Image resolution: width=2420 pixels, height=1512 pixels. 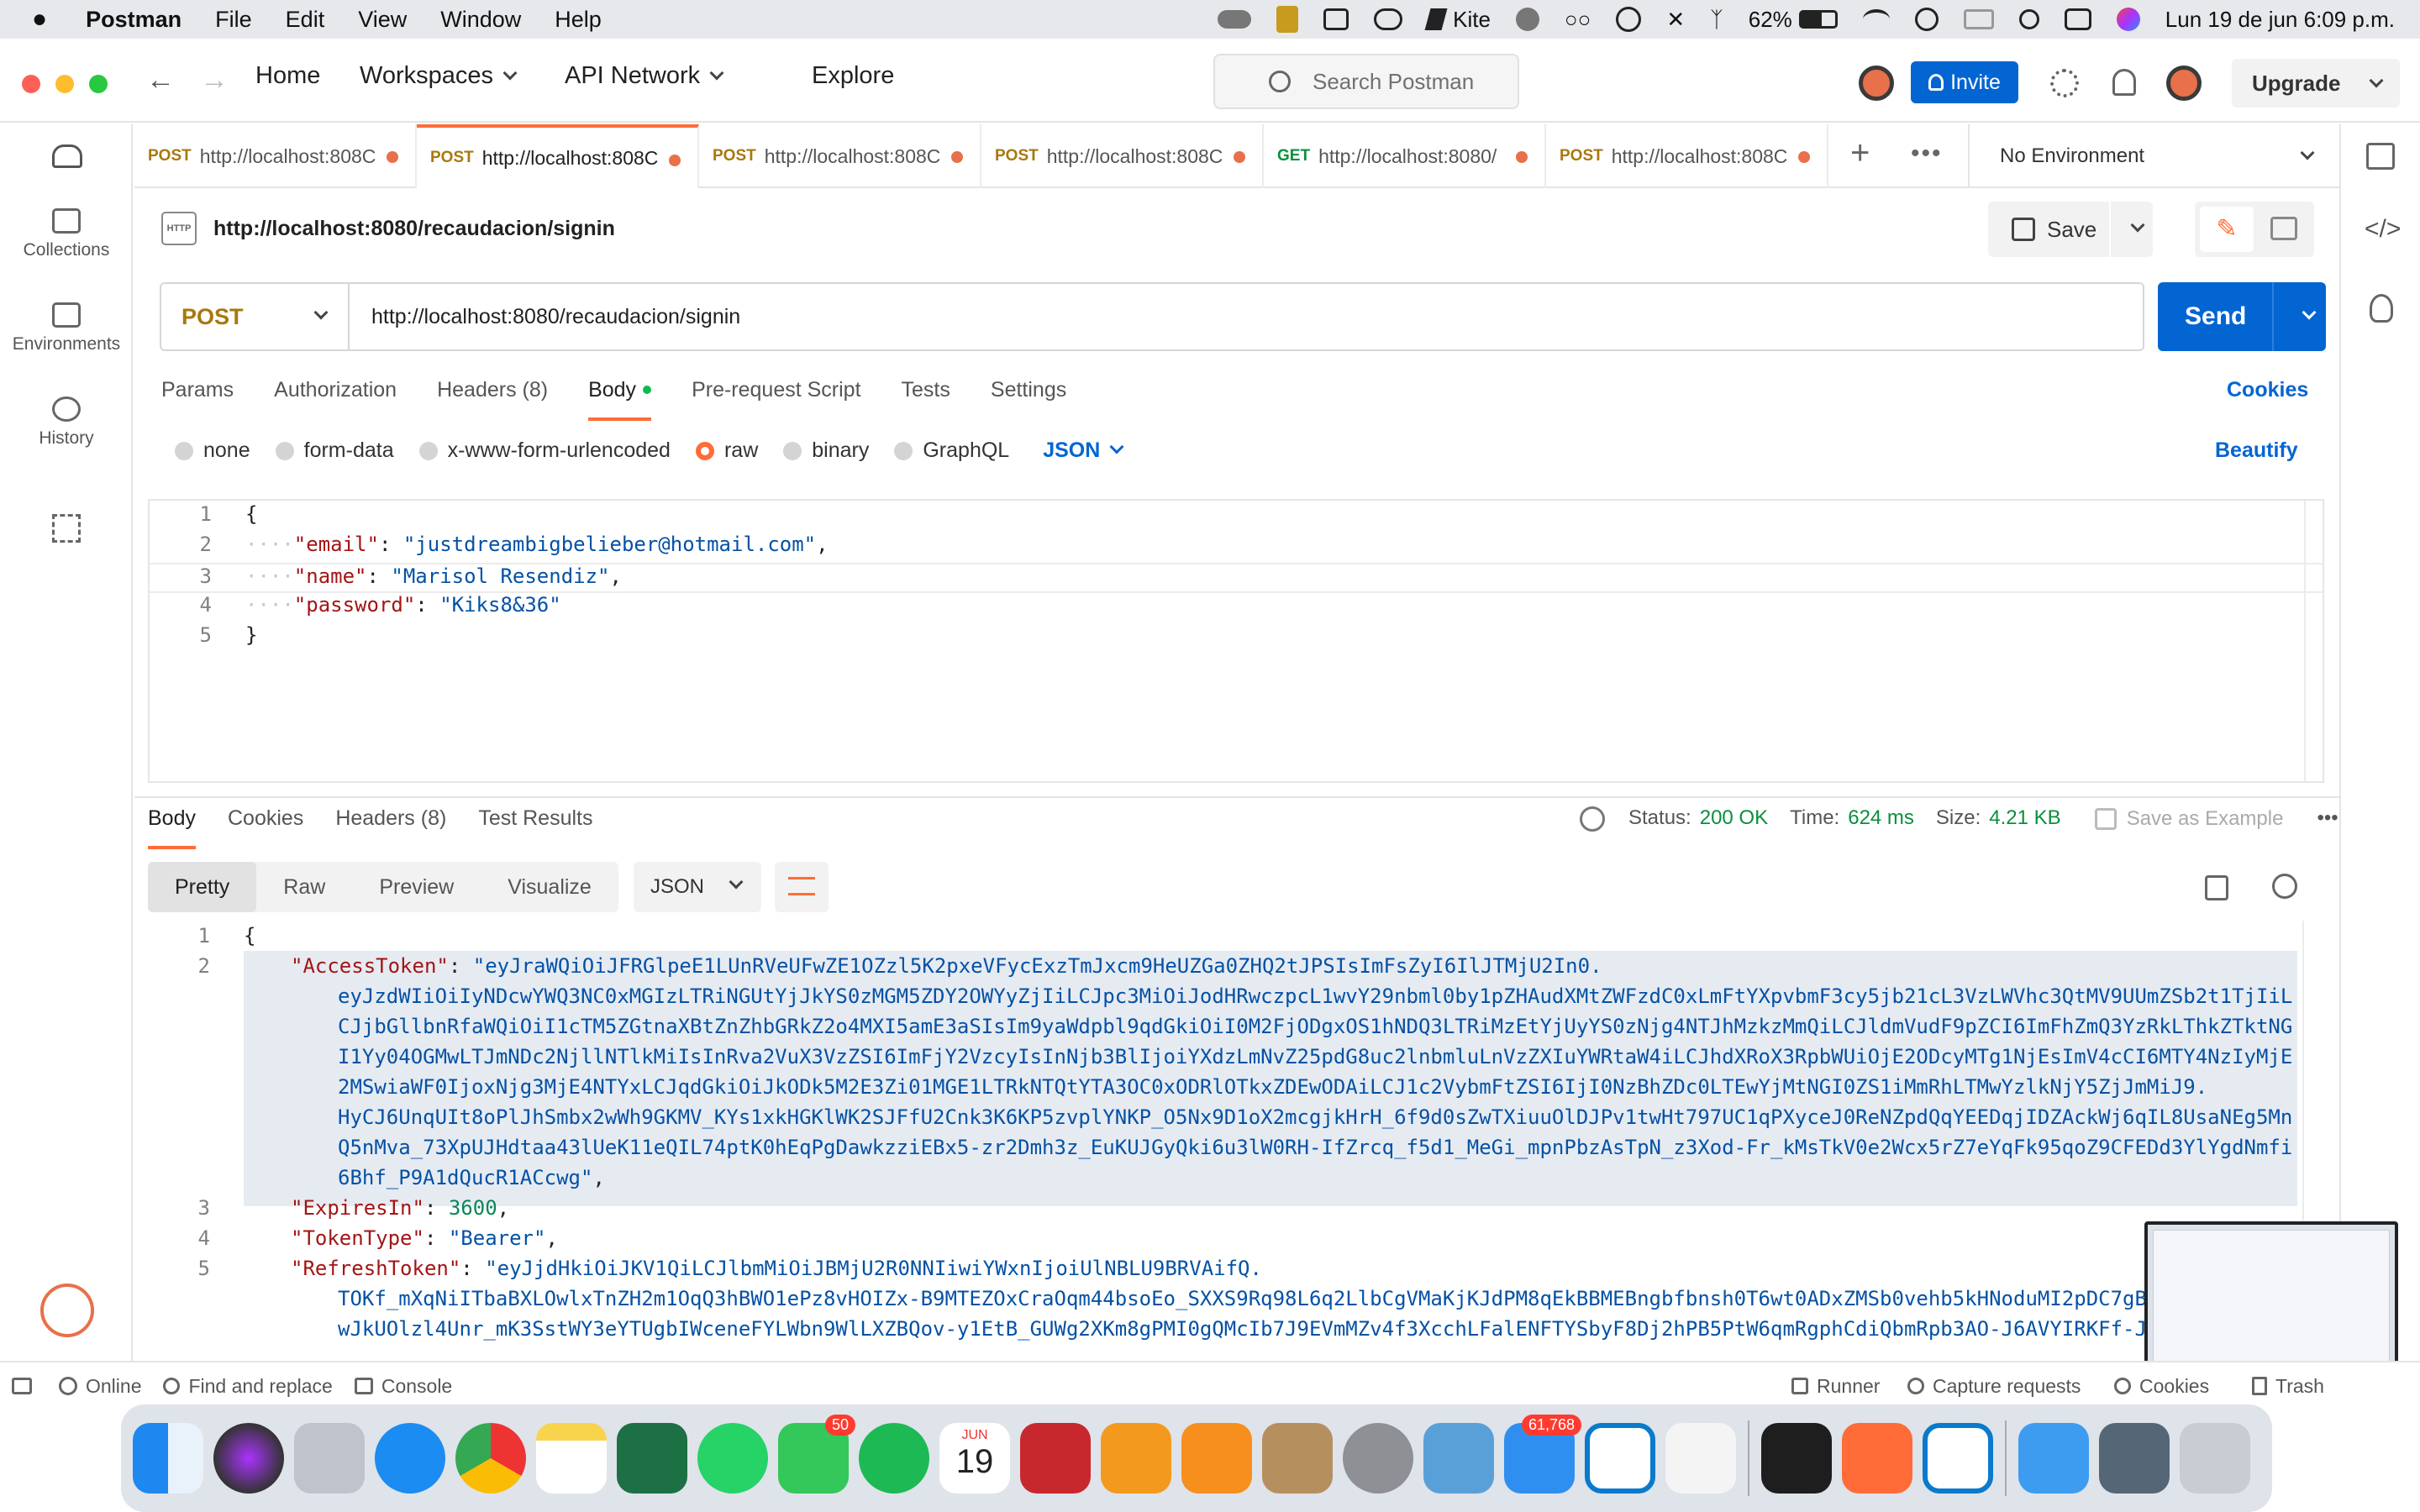 I want to click on nav-api-network: API Network, so click(x=644, y=76).